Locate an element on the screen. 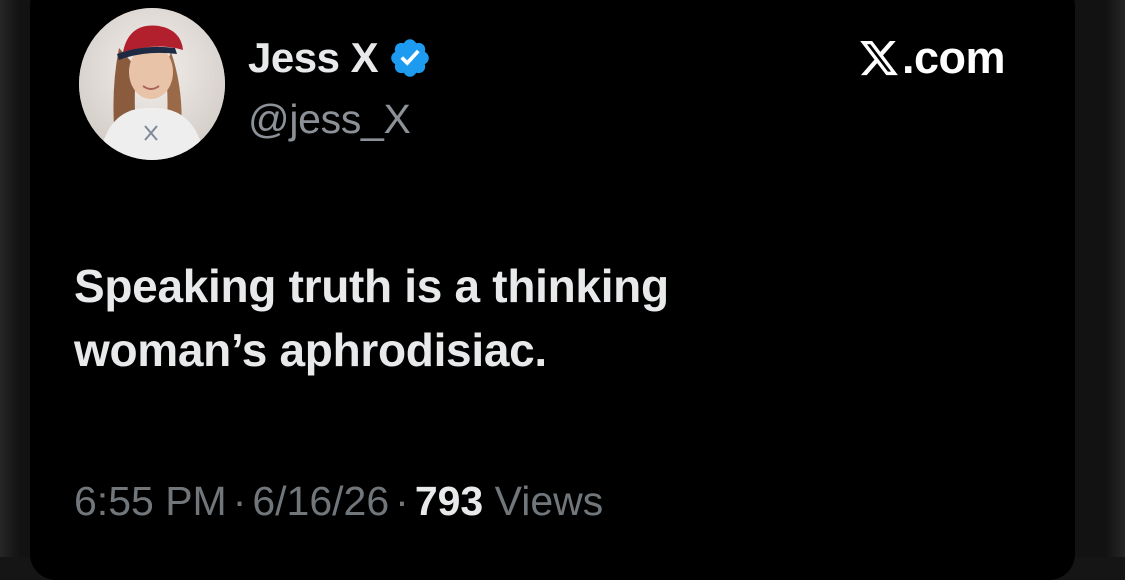 This screenshot has height=580, width=1125. tweet-meta: 6:55 PM · 6/16/26 · 793 Views is located at coordinates (338, 501).